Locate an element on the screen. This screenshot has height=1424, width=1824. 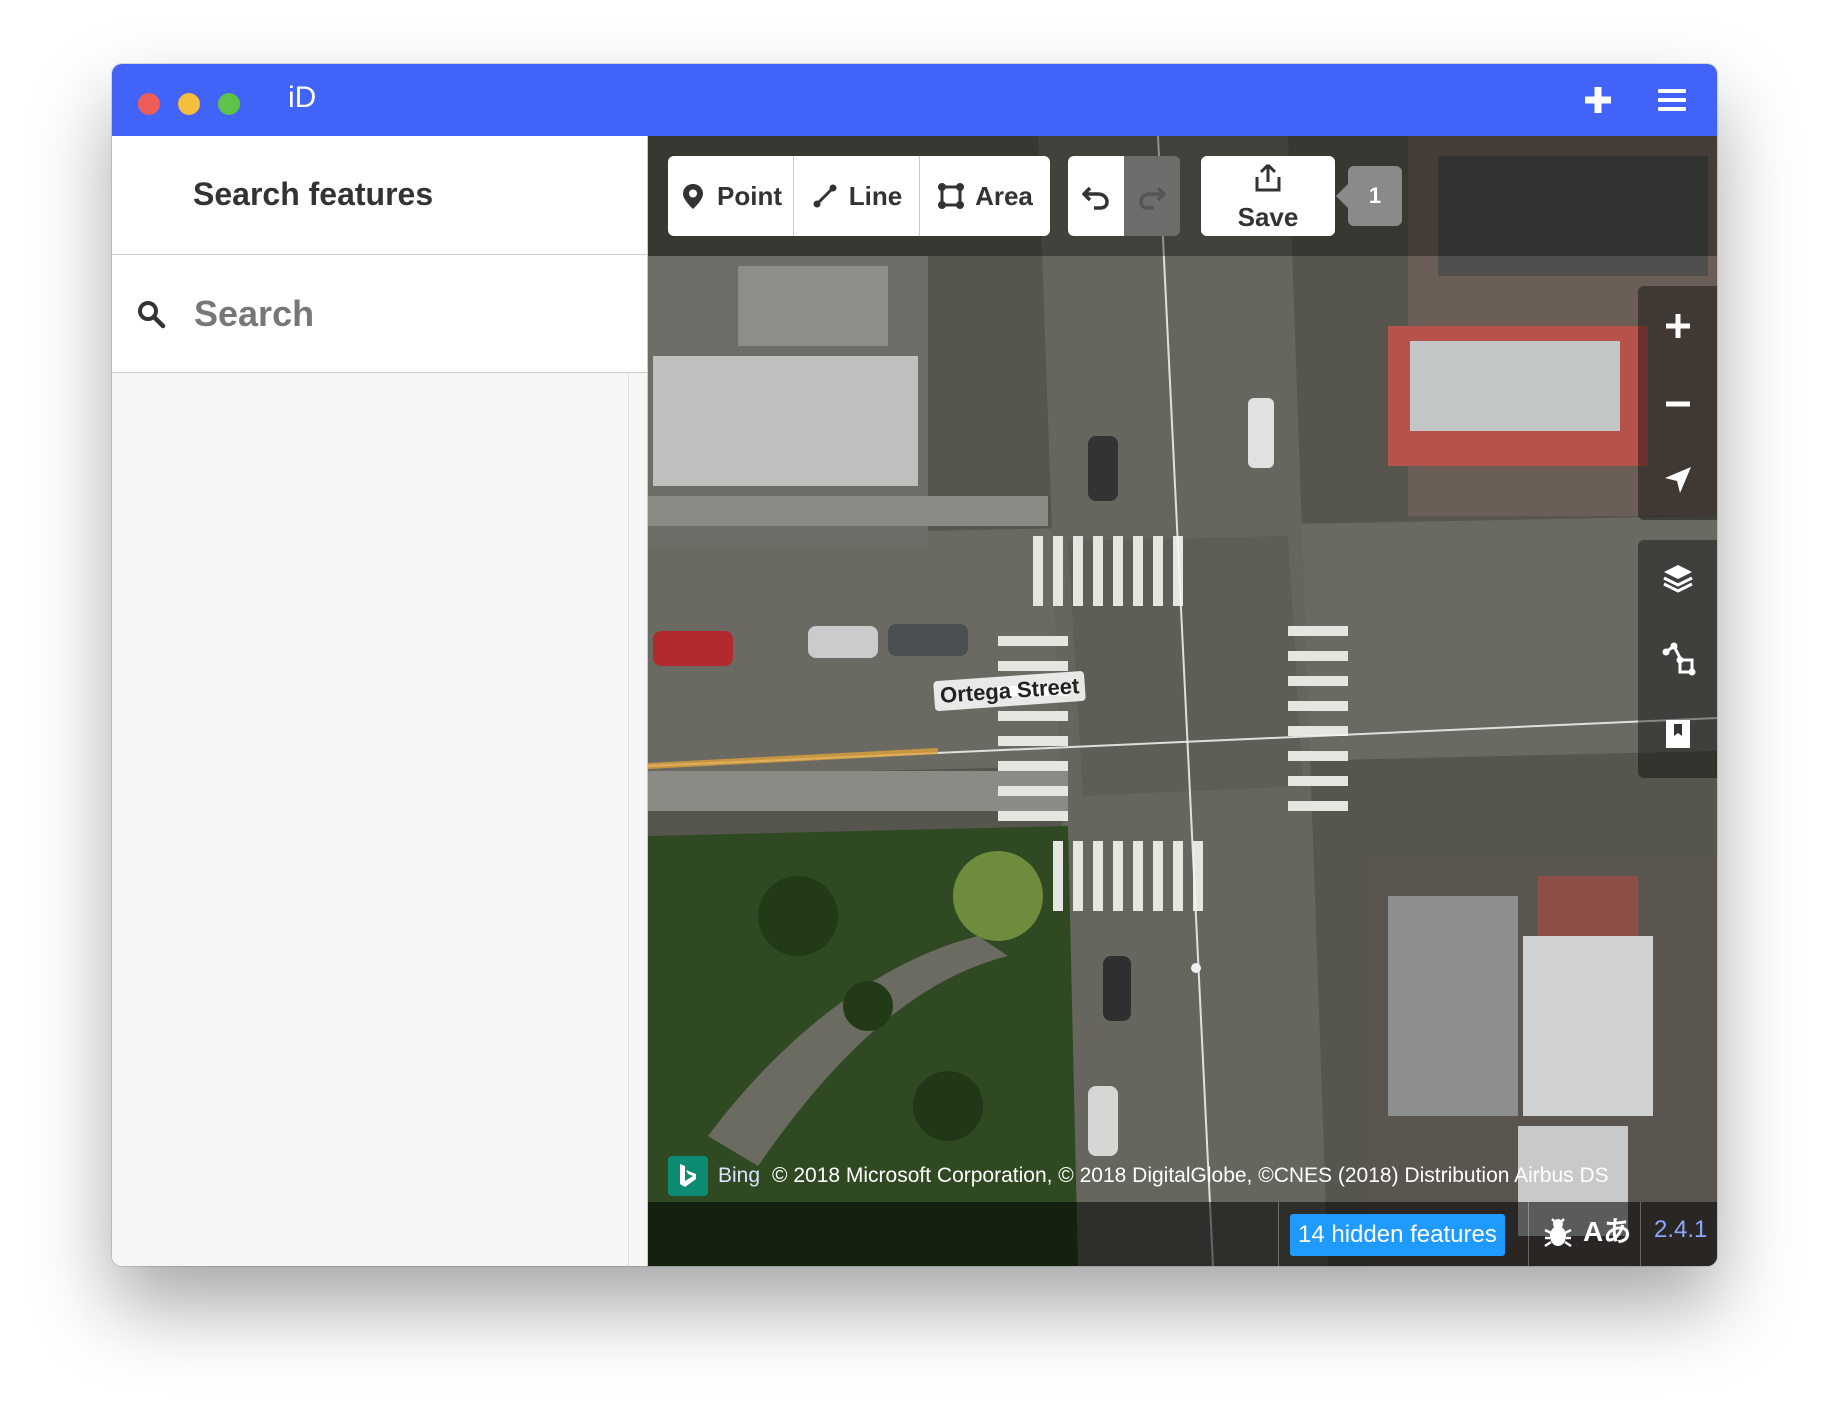
help-icon is located at coordinates (1678, 734).